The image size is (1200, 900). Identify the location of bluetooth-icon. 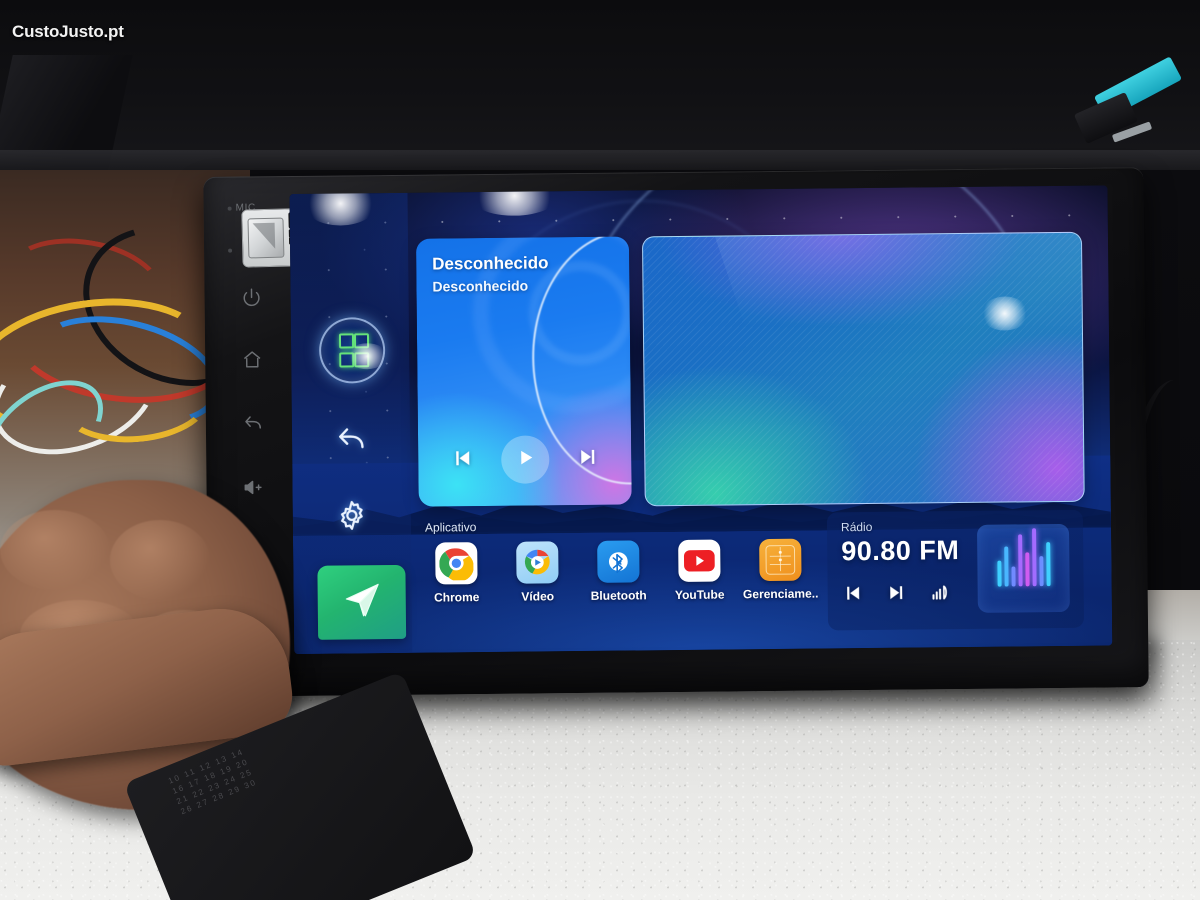
(618, 561).